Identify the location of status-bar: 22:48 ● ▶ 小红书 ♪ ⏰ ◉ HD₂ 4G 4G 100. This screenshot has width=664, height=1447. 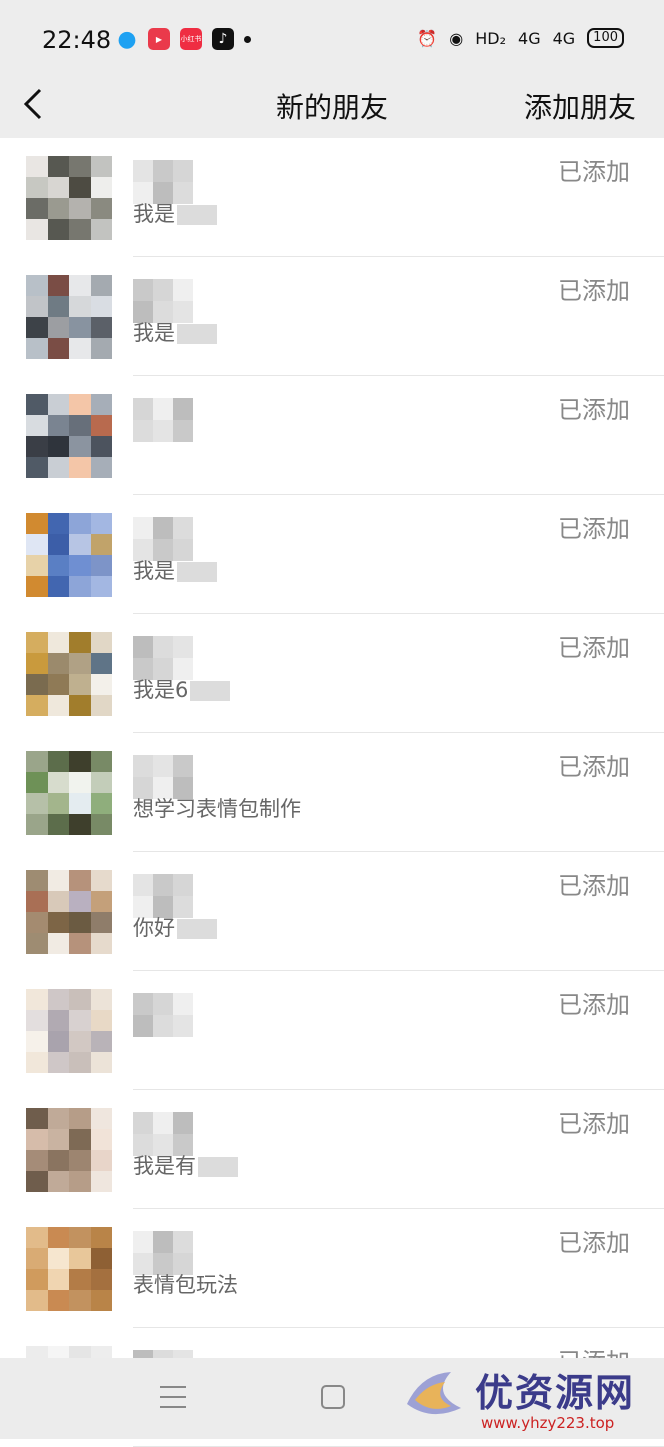
(332, 36).